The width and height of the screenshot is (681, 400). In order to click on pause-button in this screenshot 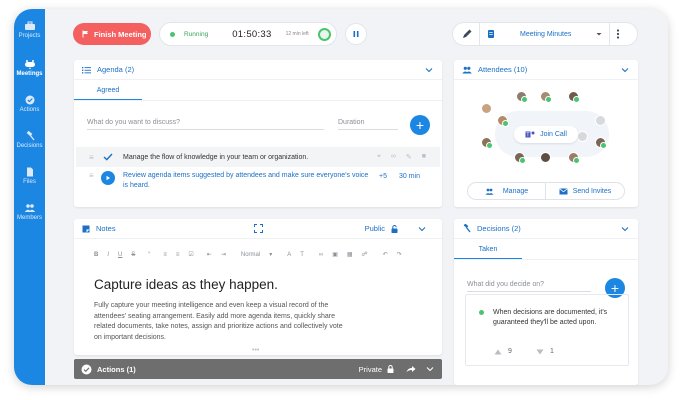, I will do `click(356, 34)`.